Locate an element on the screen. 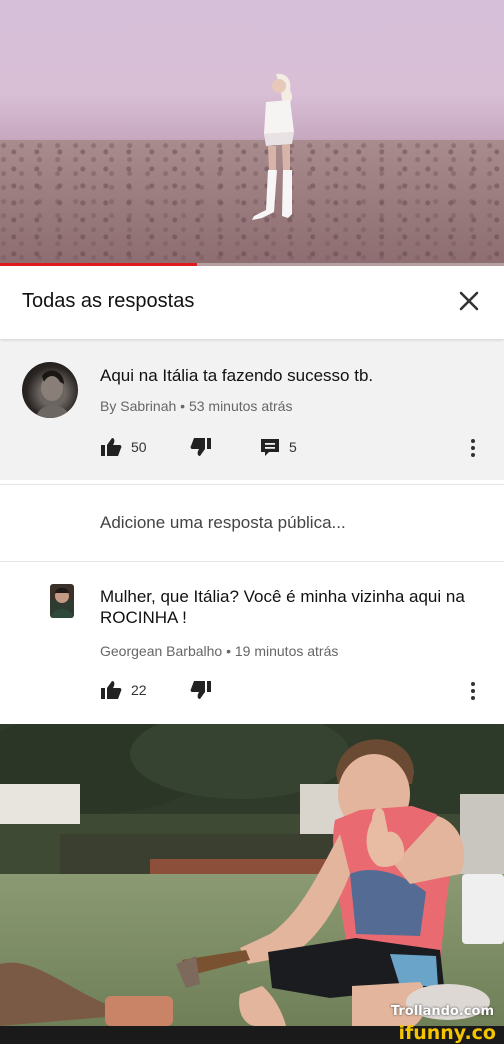 The width and height of the screenshot is (504, 1044). comment-icon is located at coordinates (270, 447).